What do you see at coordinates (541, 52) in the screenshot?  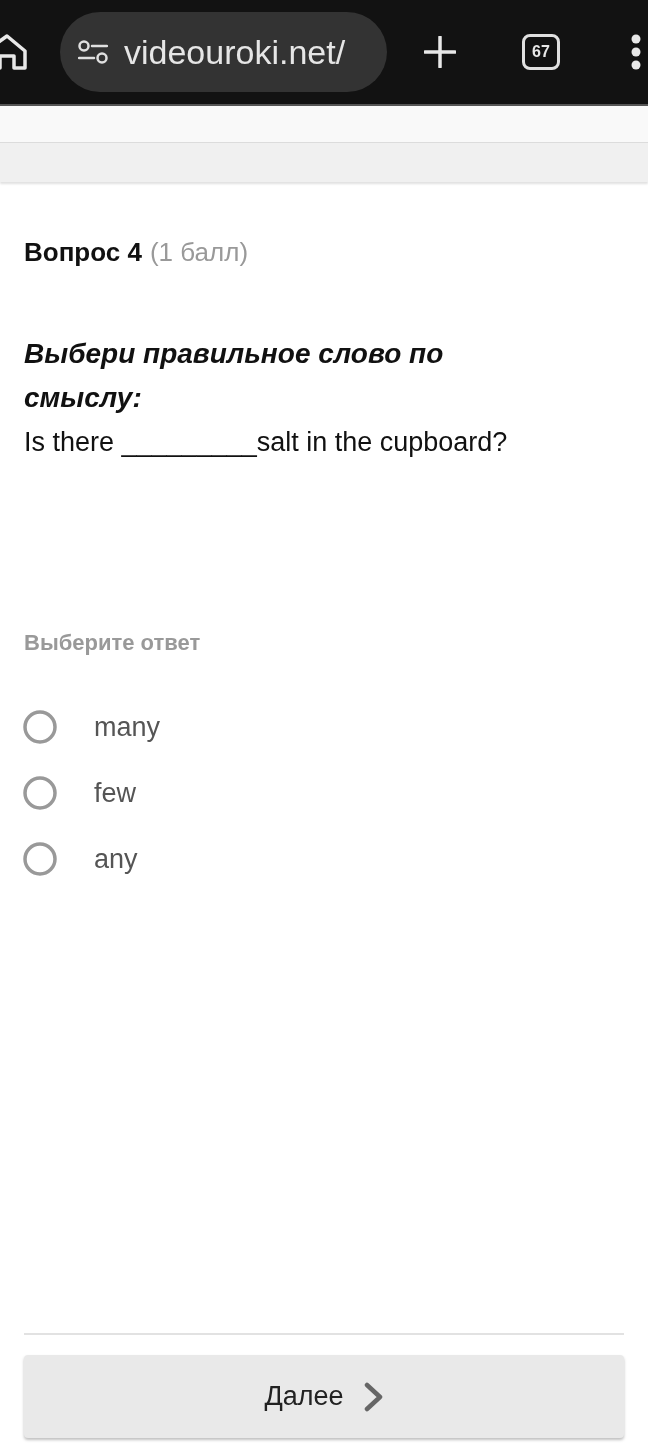 I see `tab-count-button: 67` at bounding box center [541, 52].